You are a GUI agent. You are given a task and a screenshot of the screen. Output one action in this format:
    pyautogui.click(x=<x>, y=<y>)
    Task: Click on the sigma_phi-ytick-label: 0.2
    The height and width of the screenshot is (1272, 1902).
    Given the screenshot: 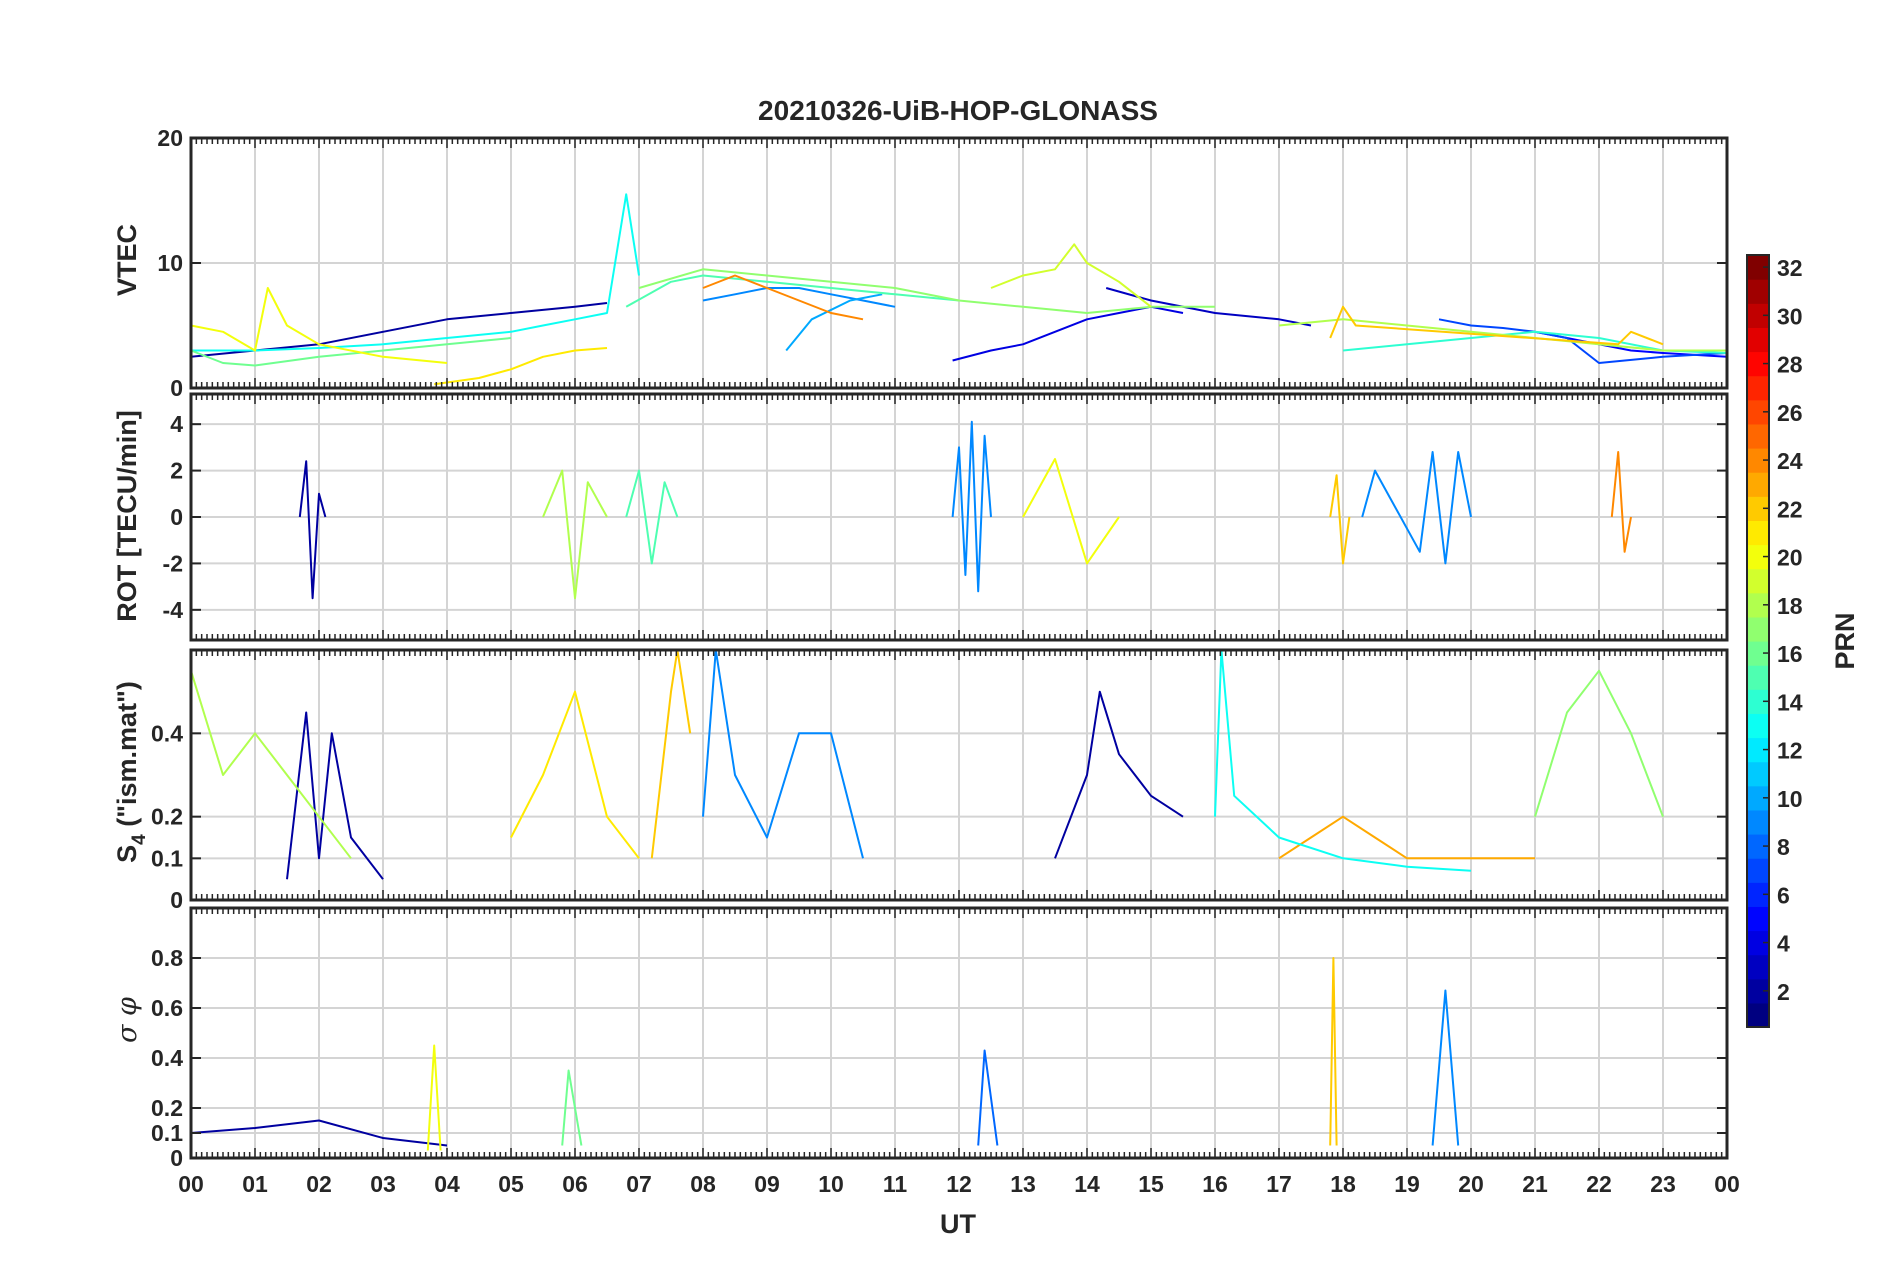 What is the action you would take?
    pyautogui.click(x=167, y=1108)
    